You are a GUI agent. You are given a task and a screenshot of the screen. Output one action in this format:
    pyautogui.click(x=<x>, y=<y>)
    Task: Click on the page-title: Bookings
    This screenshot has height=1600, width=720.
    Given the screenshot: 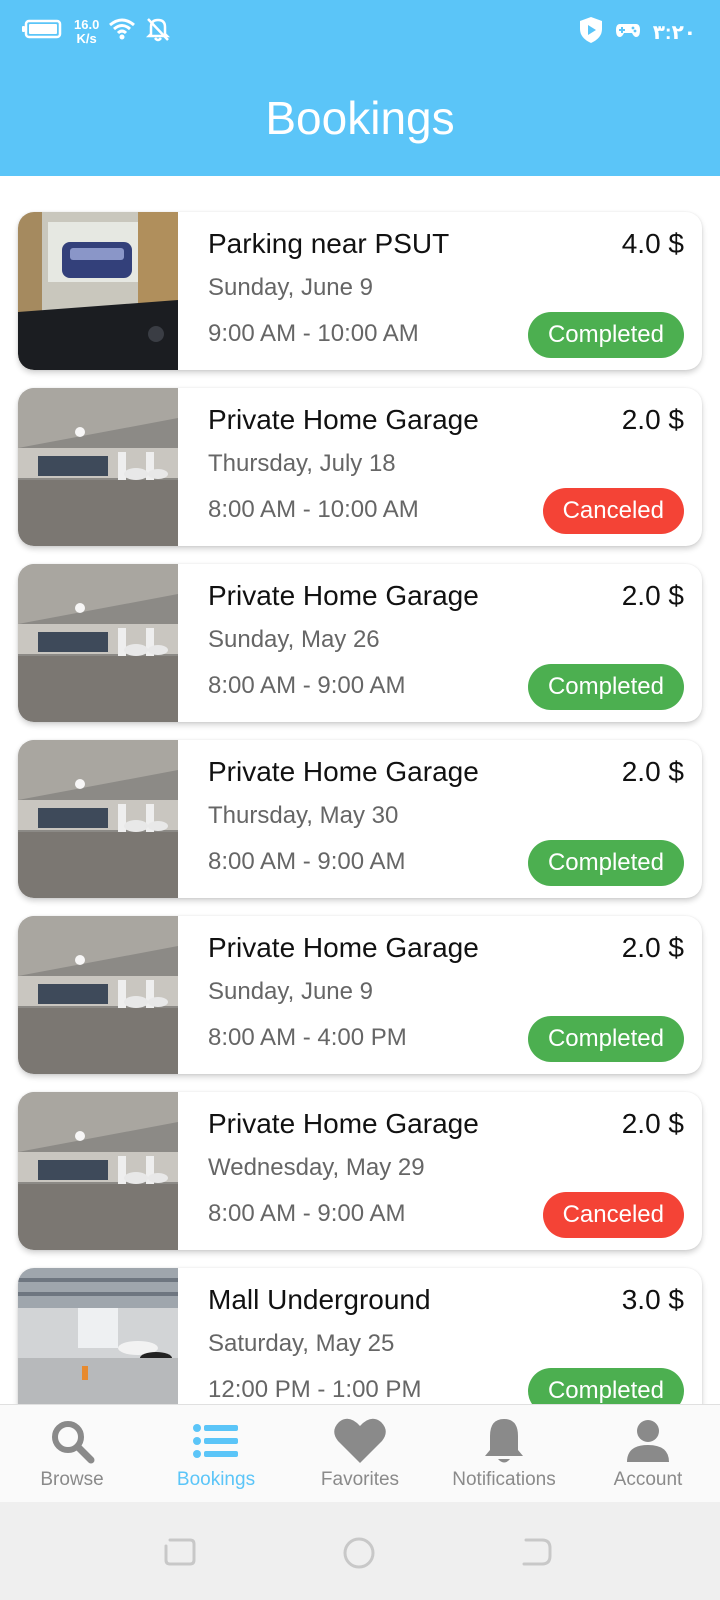 What is the action you would take?
    pyautogui.click(x=360, y=118)
    